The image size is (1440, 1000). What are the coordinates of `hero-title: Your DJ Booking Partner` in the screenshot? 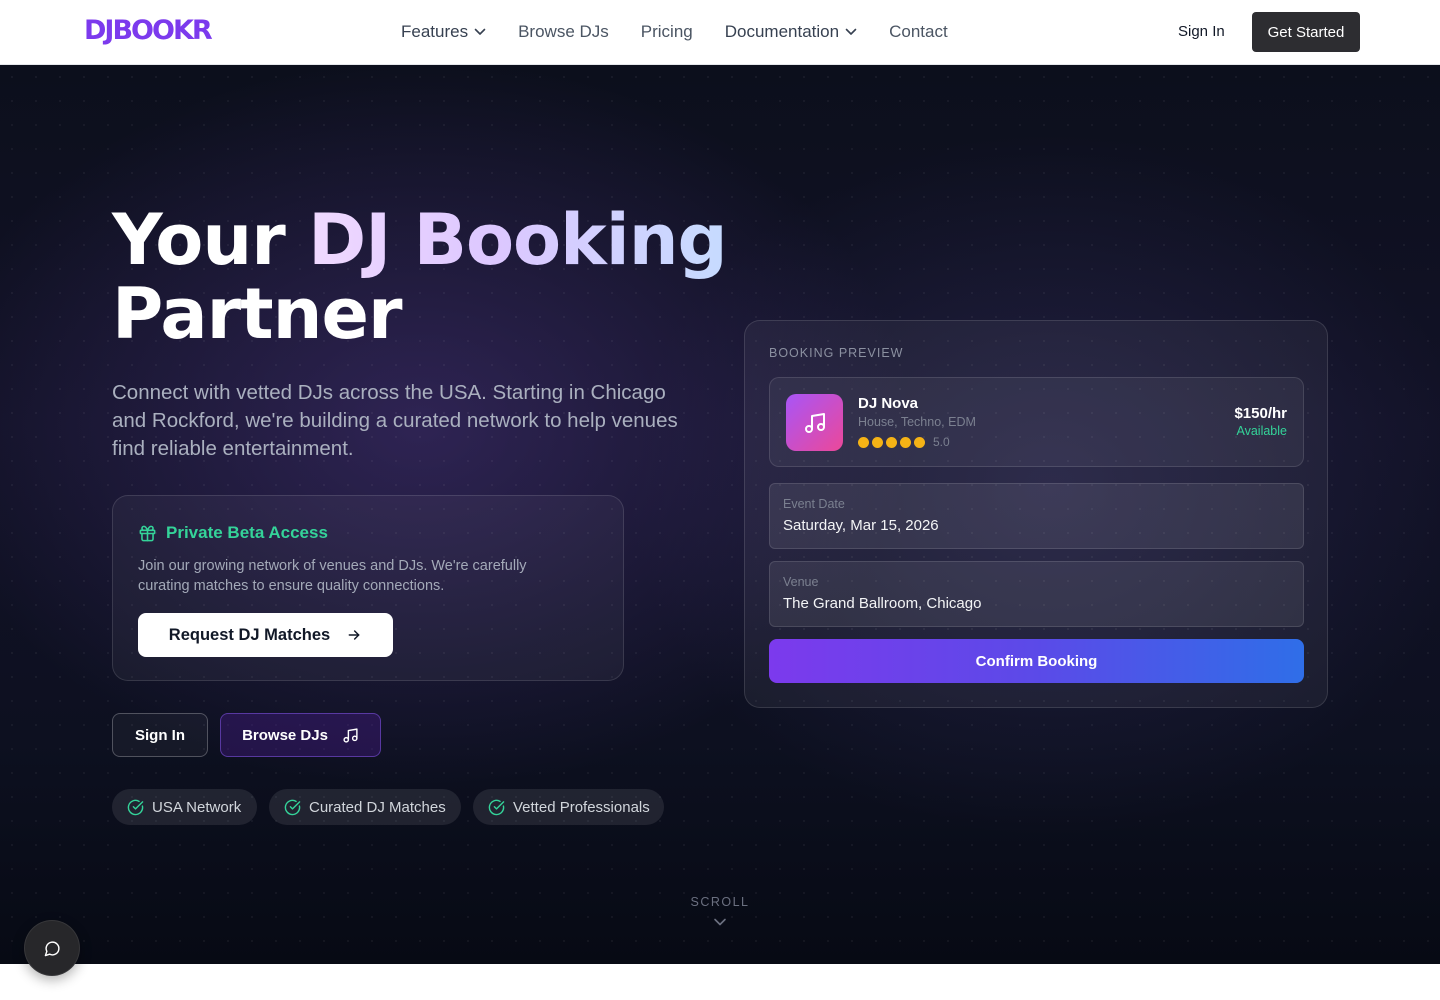 It's located at (420, 277).